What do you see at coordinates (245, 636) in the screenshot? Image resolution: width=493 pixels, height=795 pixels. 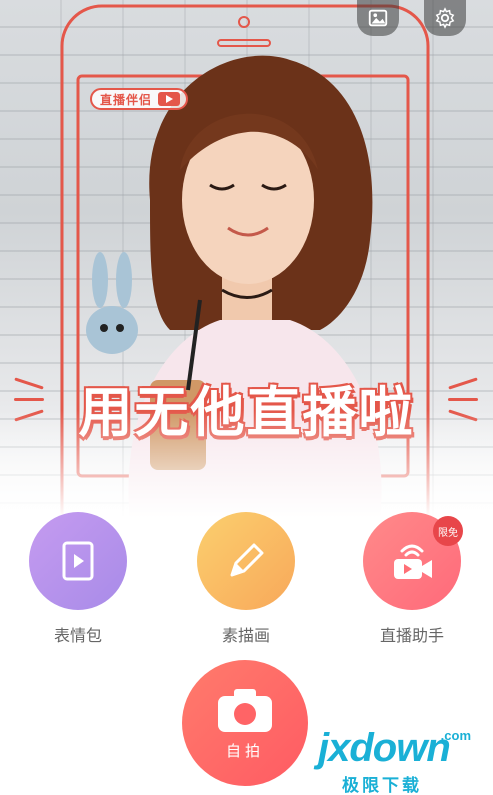 I see `feature-label: 素描画` at bounding box center [245, 636].